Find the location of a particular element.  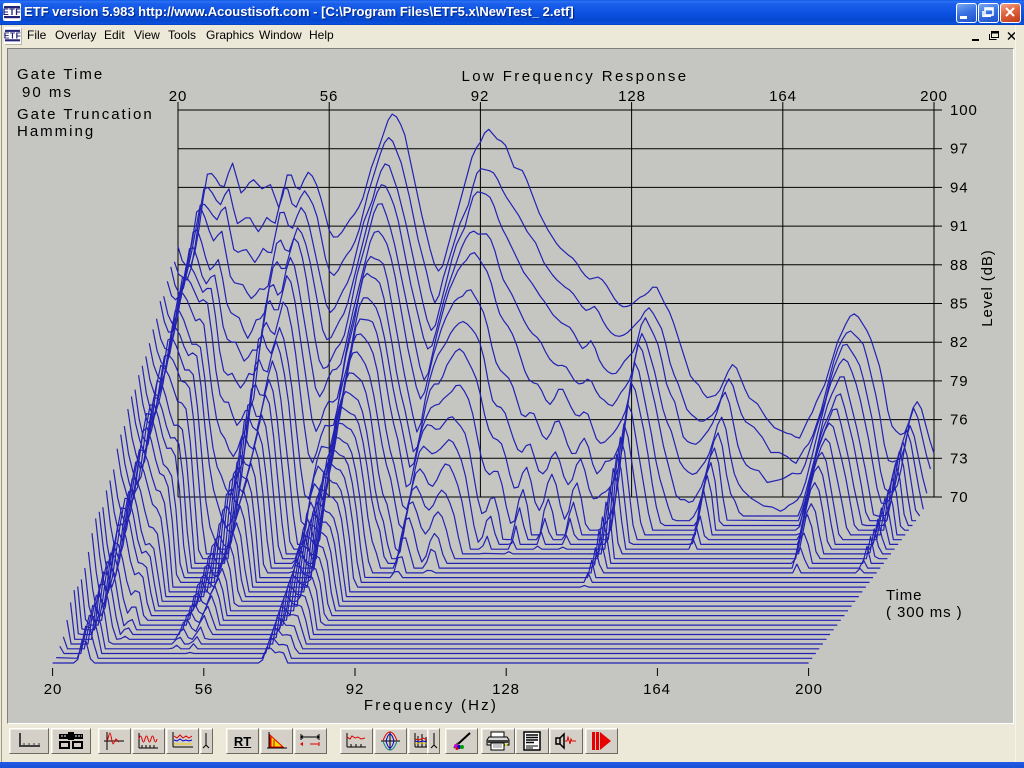

svg-text: Hamming is located at coordinates (56, 131).